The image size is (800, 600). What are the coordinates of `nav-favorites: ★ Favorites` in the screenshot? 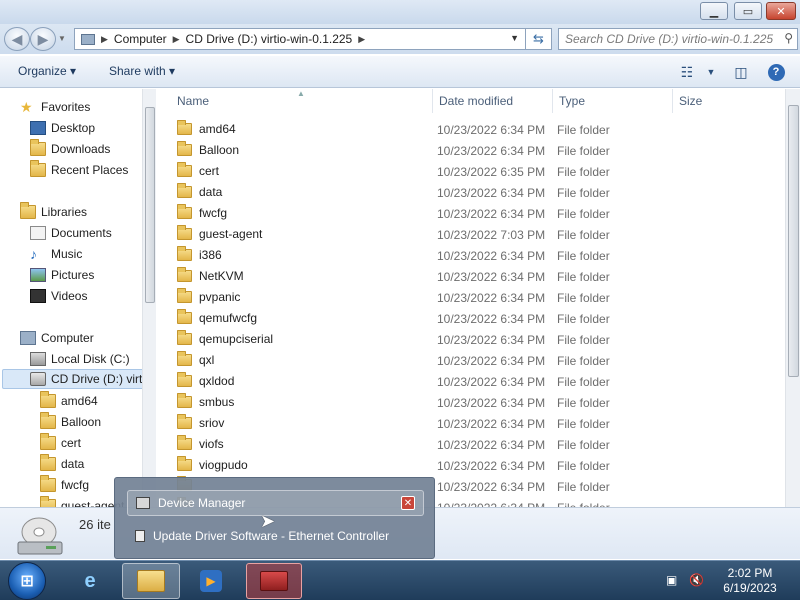 It's located at (55, 107).